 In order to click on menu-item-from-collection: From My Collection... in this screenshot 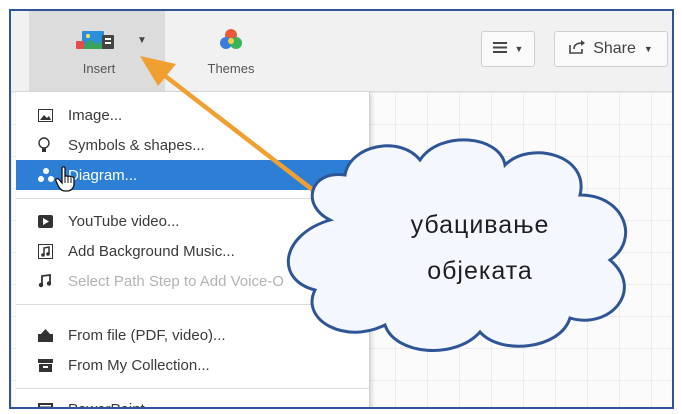, I will do `click(192, 365)`.